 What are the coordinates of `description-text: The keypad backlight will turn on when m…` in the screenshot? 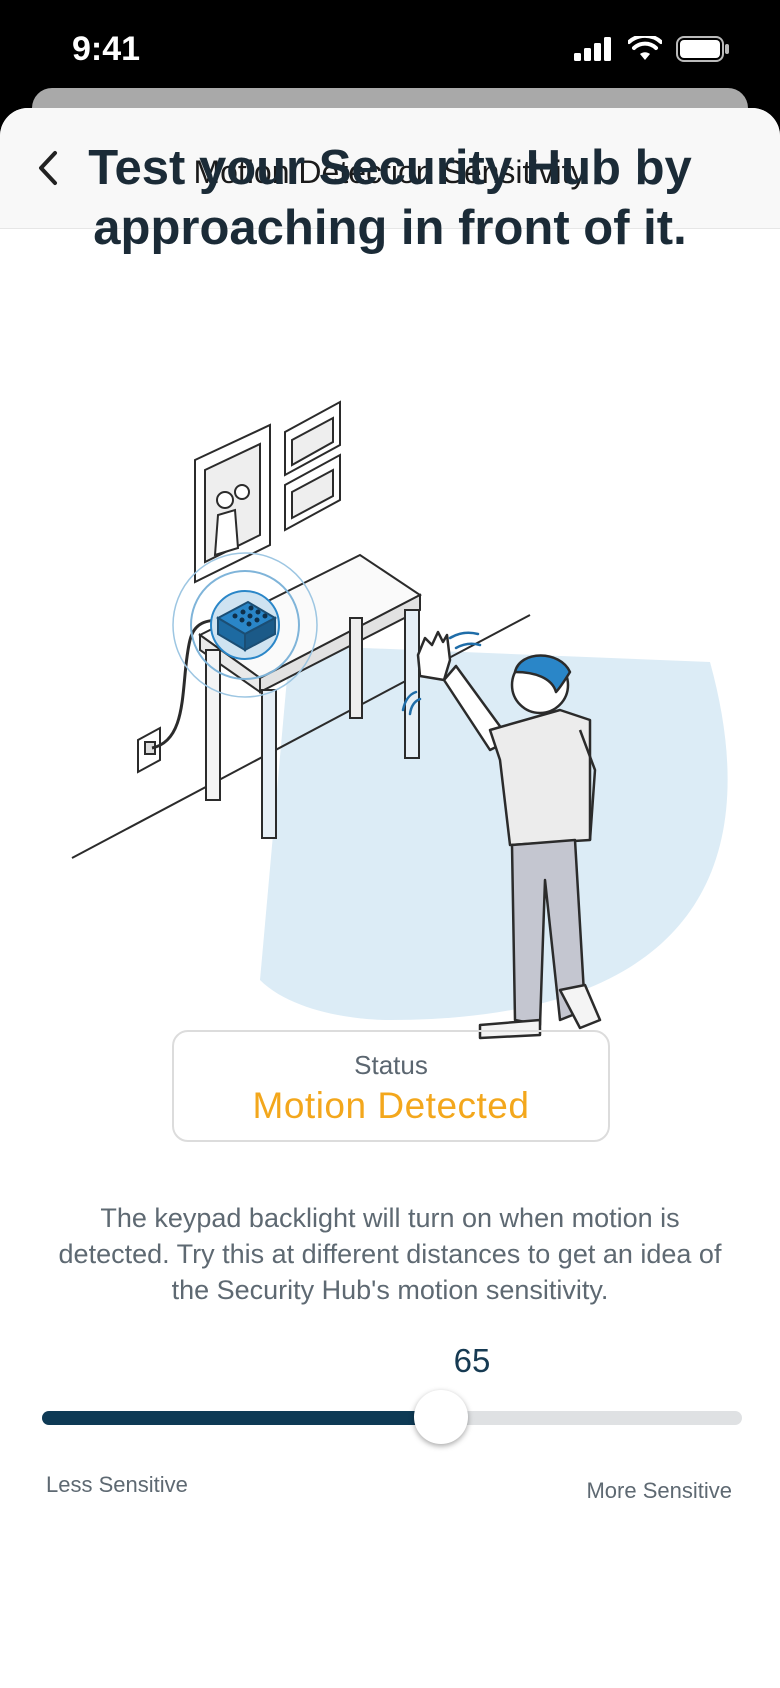 It's located at (390, 1254).